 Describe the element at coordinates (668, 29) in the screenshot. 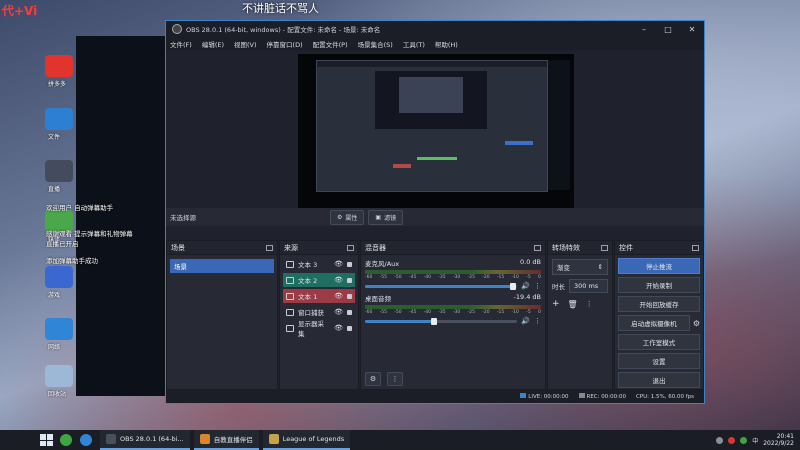

I see `maximize-icon: □` at that location.